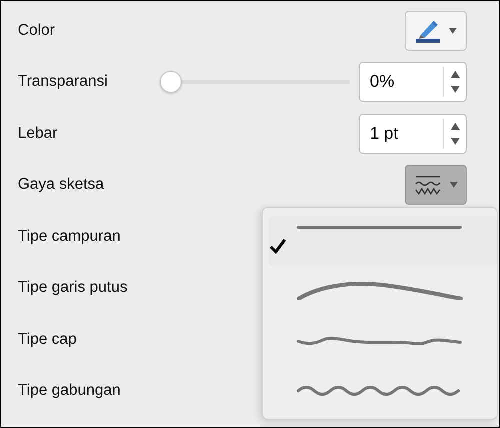 The width and height of the screenshot is (500, 428). Describe the element at coordinates (69, 391) in the screenshot. I see `field-label: Tipe gabungan` at that location.